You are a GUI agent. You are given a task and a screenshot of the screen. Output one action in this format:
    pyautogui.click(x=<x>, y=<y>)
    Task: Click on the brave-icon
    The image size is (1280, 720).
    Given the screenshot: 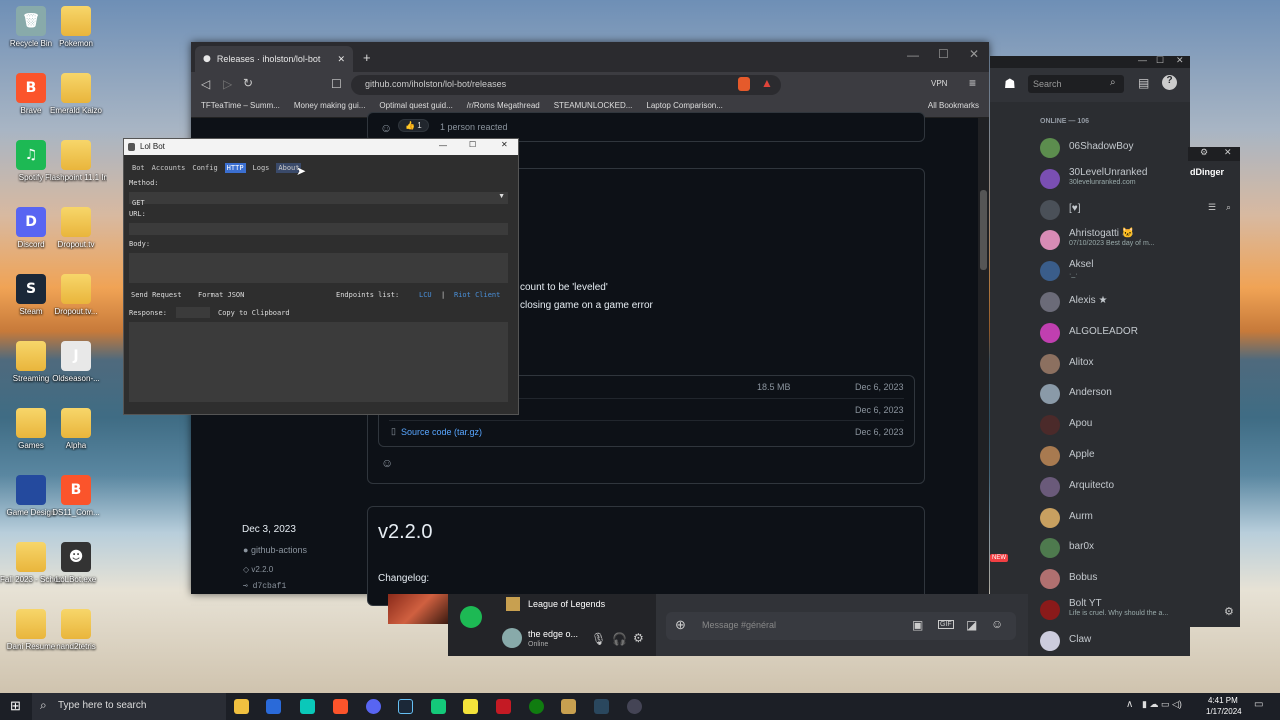 What is the action you would take?
    pyautogui.click(x=340, y=706)
    